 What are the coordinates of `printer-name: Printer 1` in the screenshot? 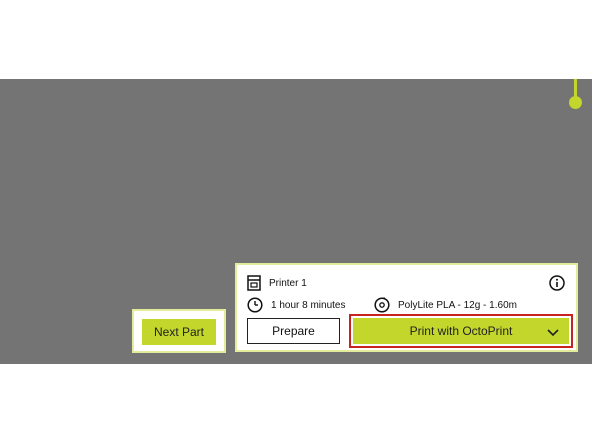 It's located at (288, 283).